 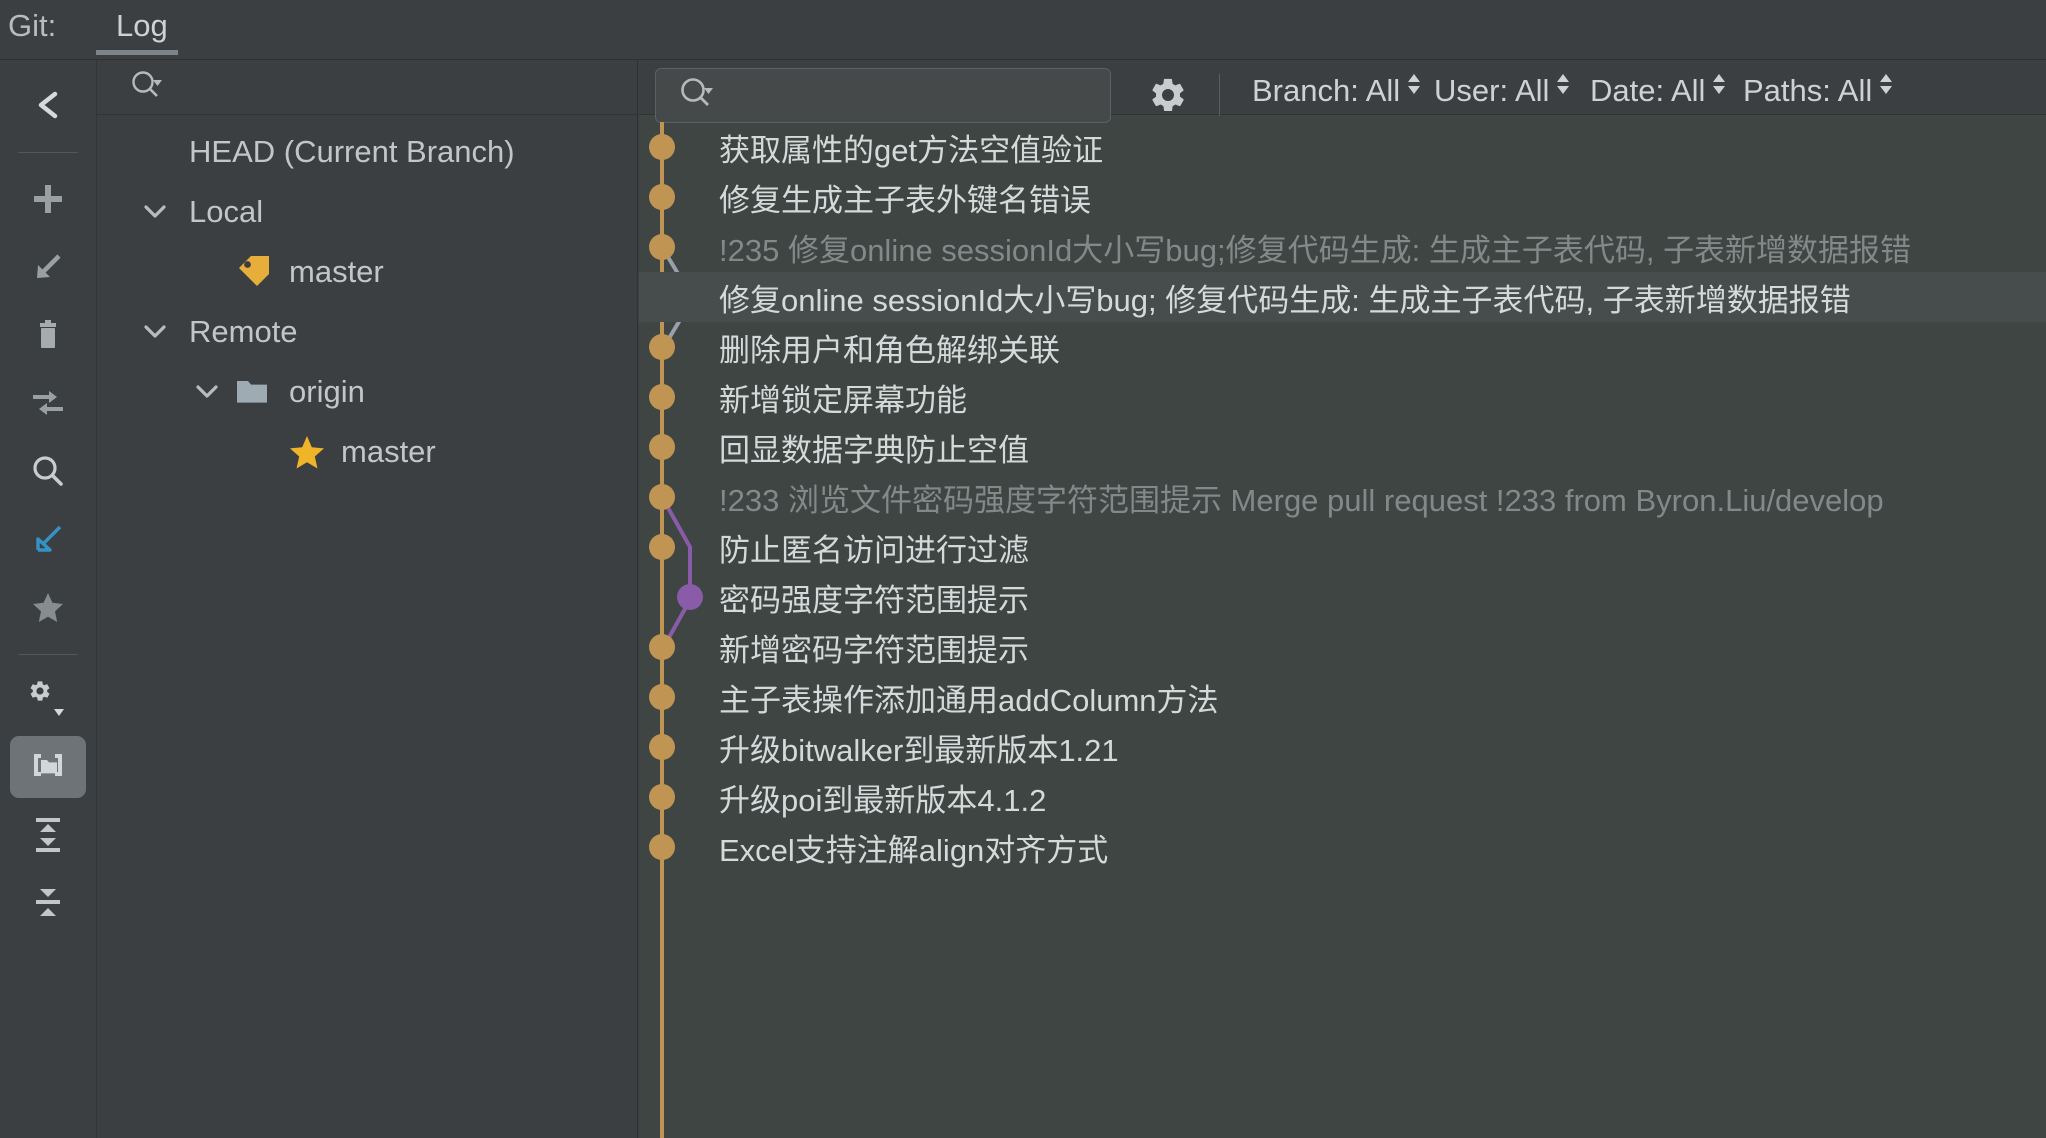 I want to click on filter-paths: Paths: All, so click(x=1819, y=91).